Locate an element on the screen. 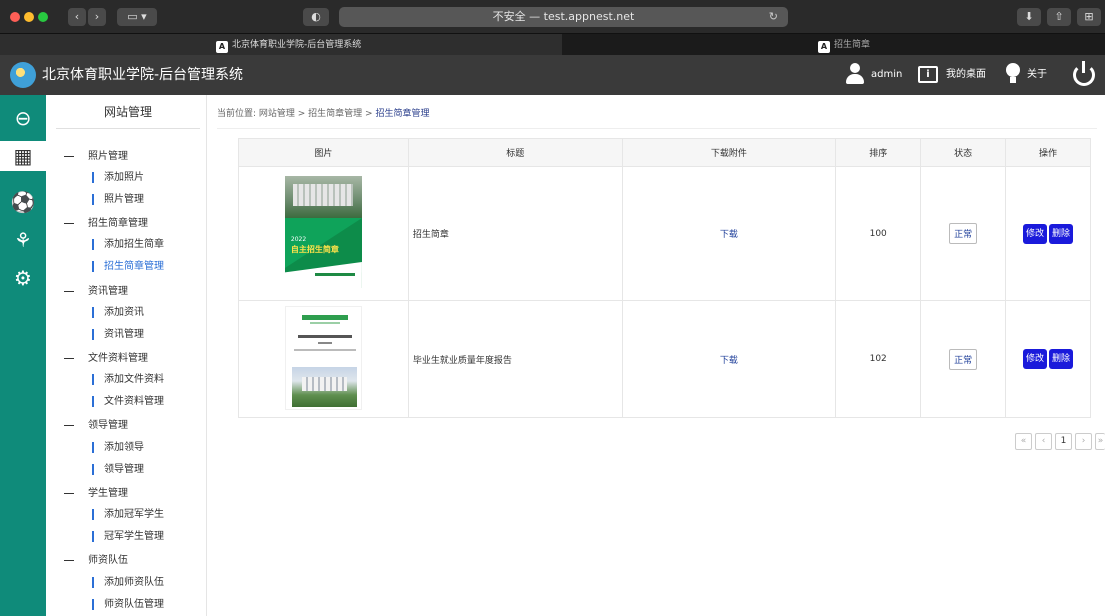  sidebar-group-photos: 照片管理 is located at coordinates (96, 157).